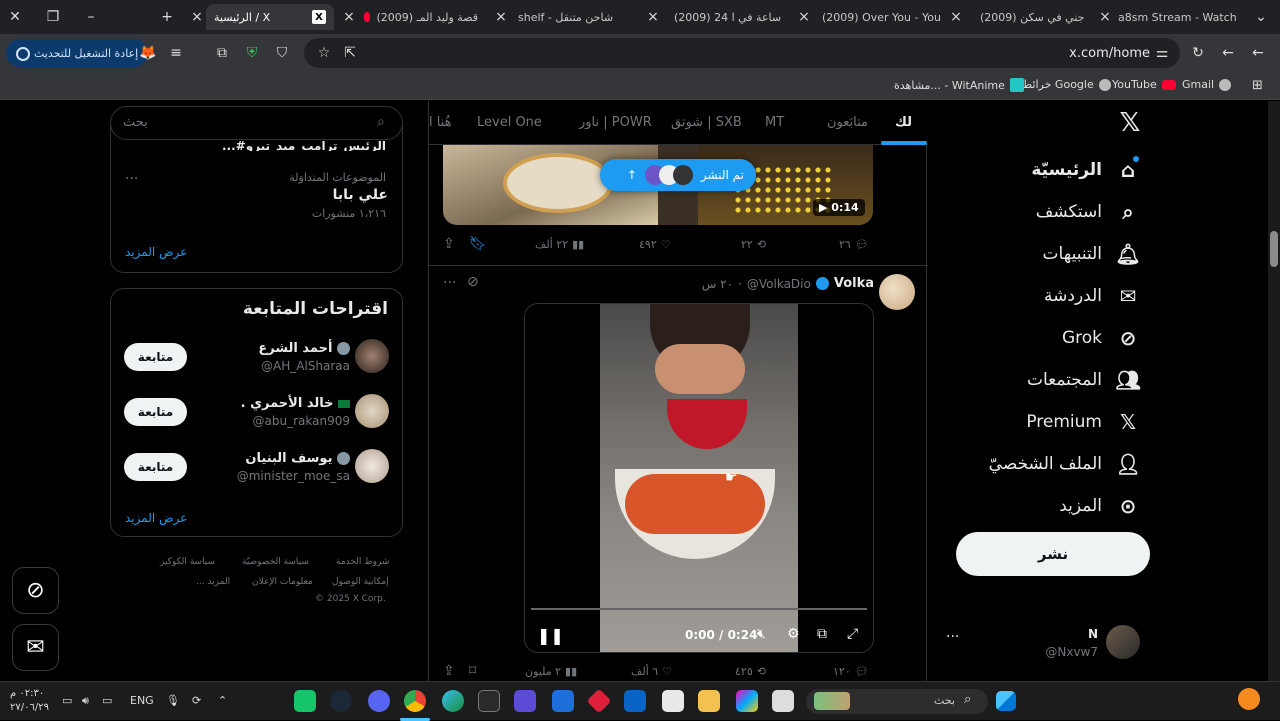  I want to click on like-button: ٦ ألف ♡, so click(651, 671).